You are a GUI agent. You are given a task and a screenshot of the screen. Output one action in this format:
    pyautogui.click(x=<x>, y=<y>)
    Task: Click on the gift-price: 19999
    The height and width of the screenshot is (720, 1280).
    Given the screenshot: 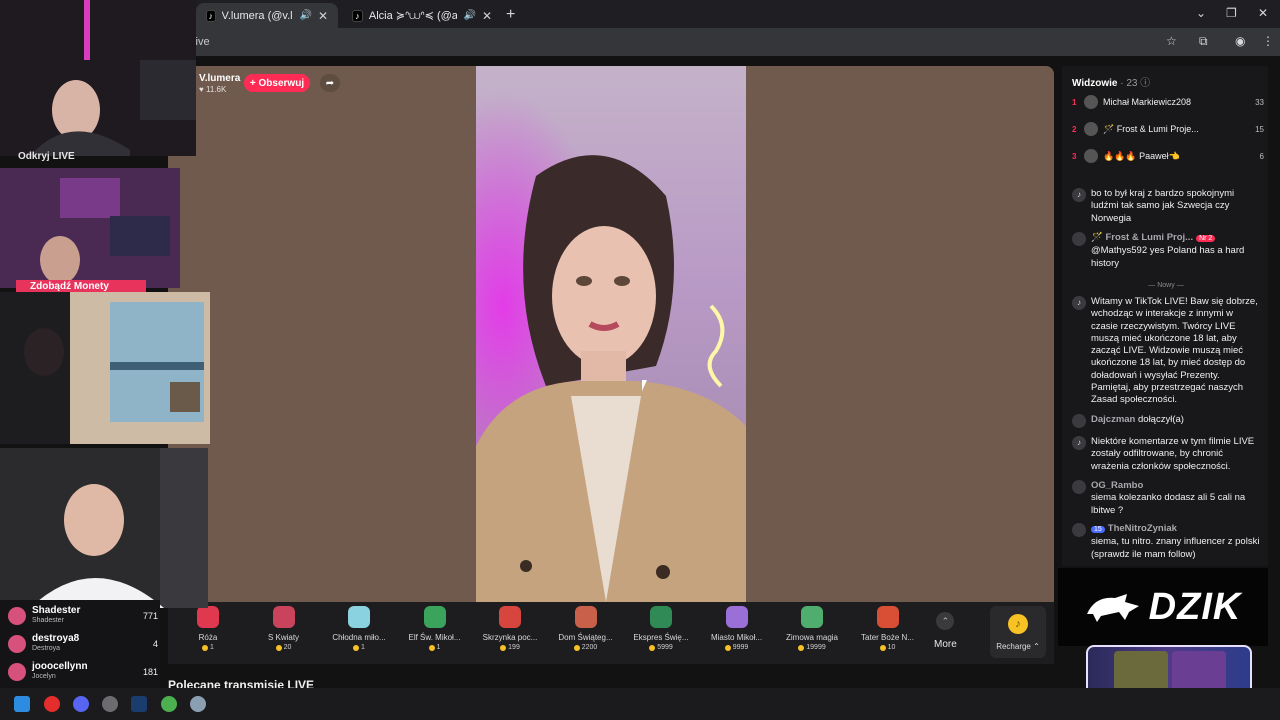 What is the action you would take?
    pyautogui.click(x=812, y=647)
    